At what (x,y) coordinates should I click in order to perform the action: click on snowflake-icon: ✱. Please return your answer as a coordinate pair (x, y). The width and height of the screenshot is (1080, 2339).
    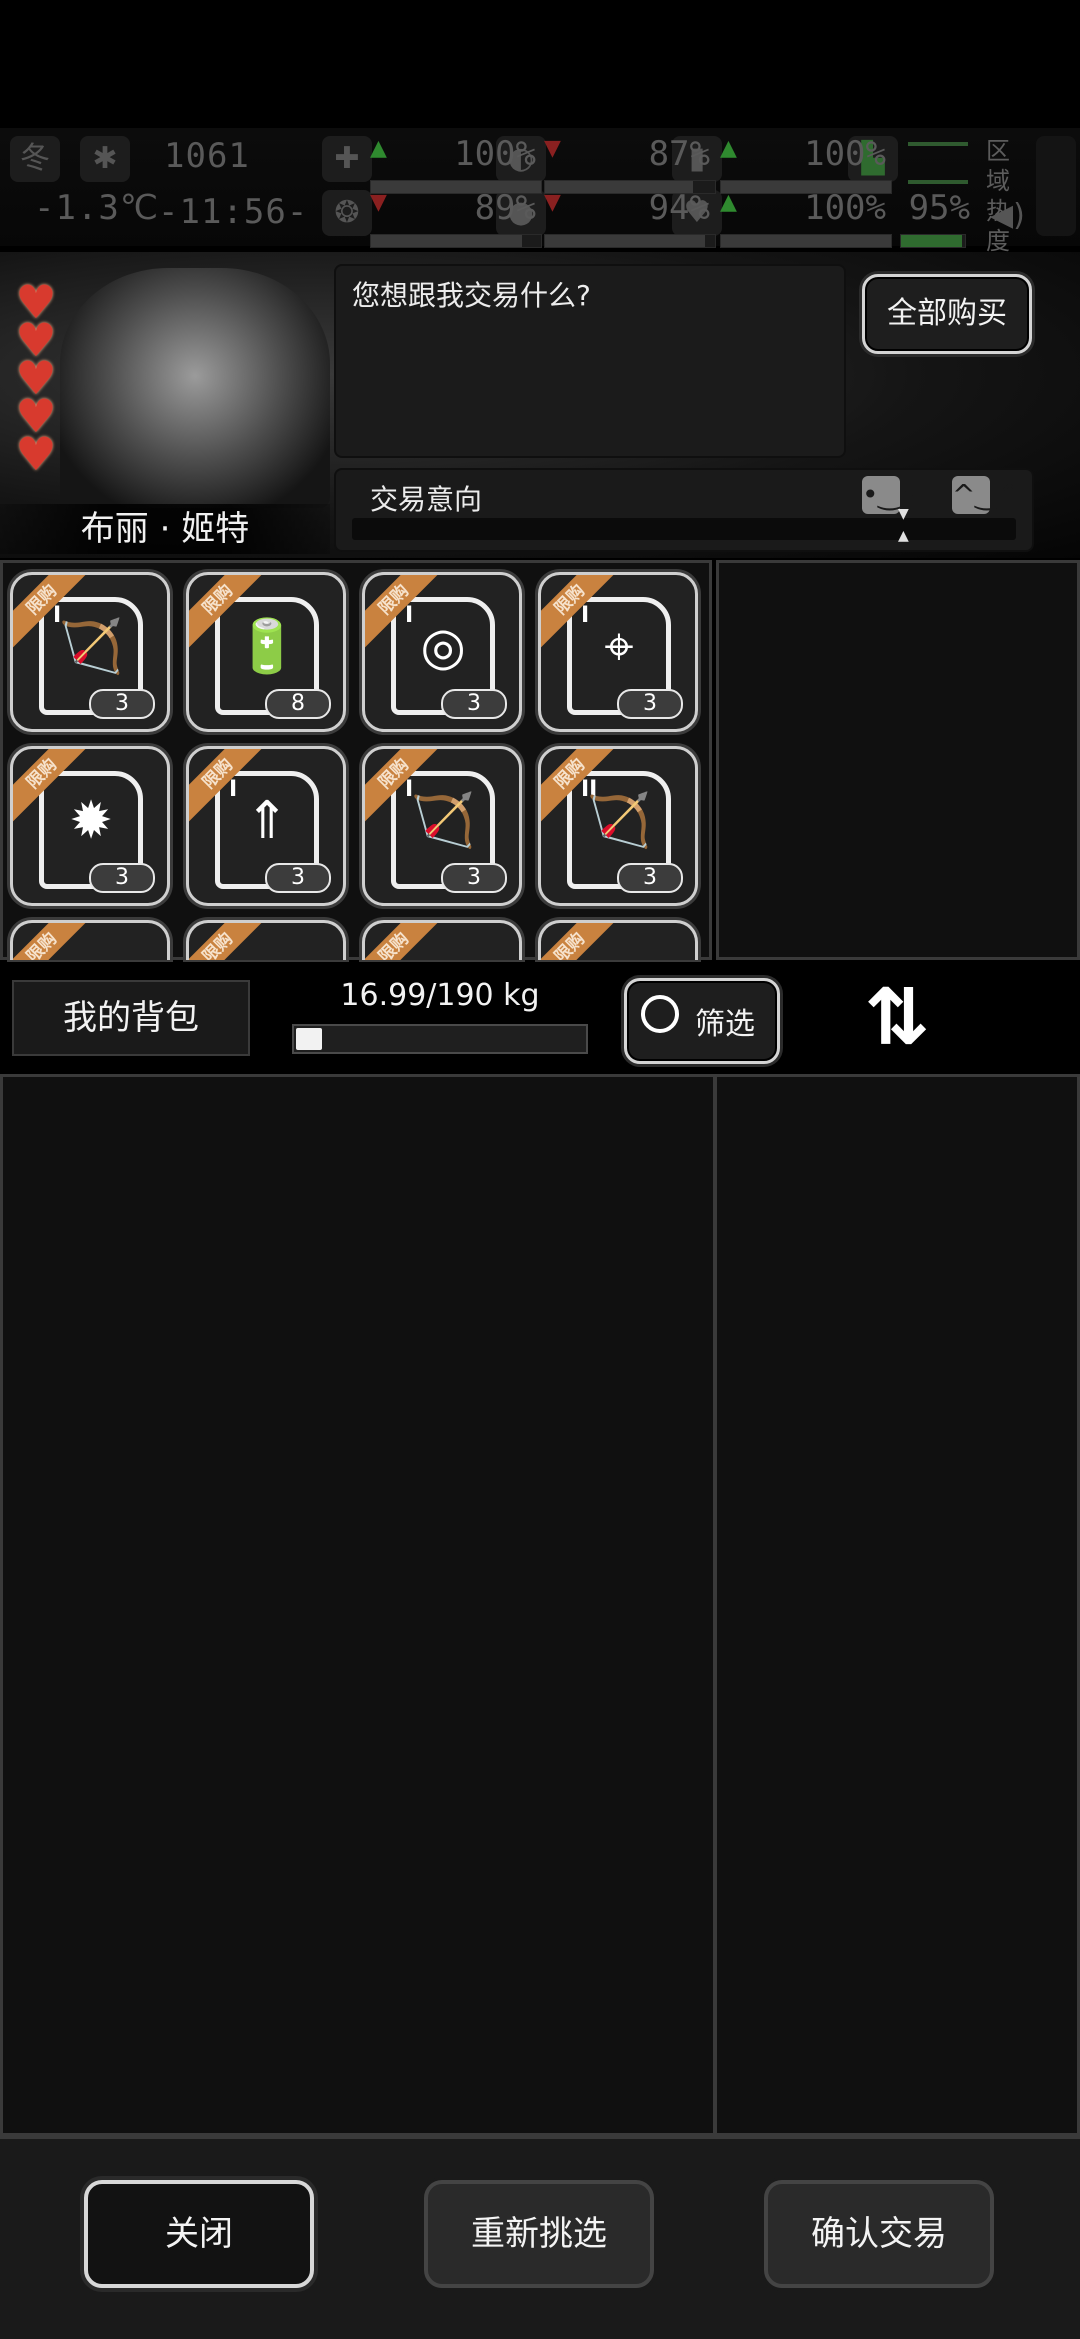
    Looking at the image, I should click on (105, 159).